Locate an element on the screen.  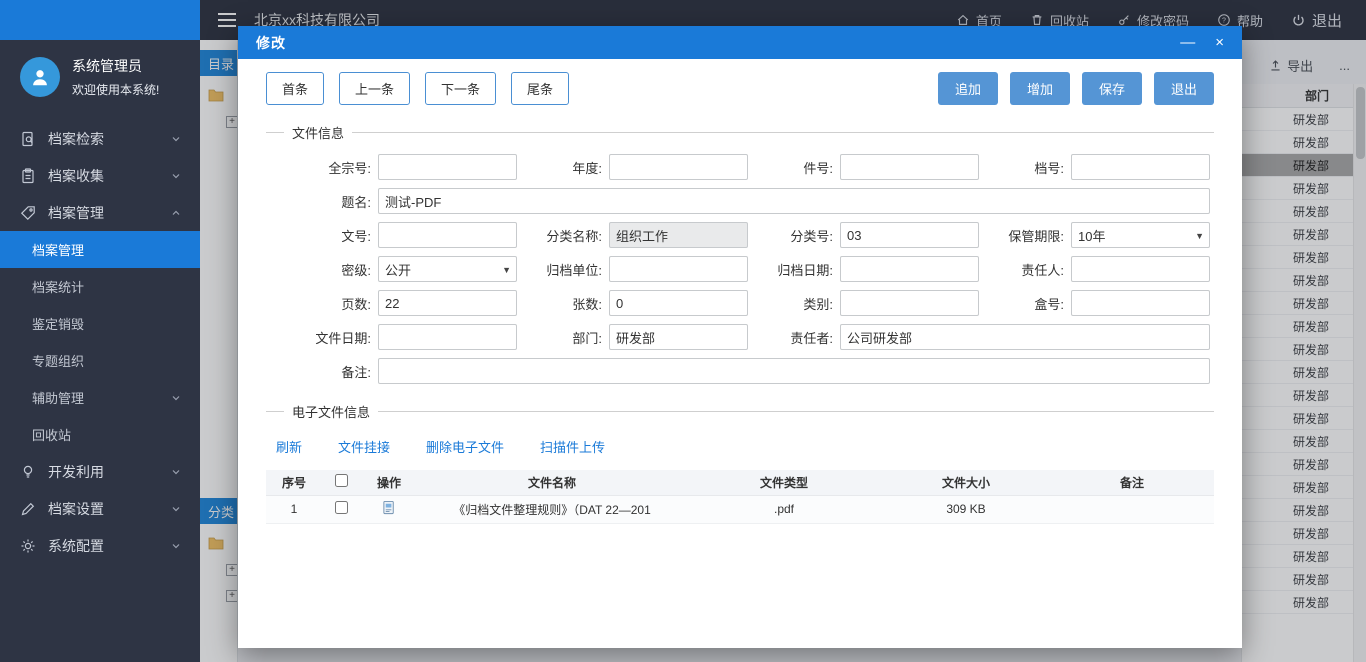
dang-no-field is located at coordinates (1140, 167).